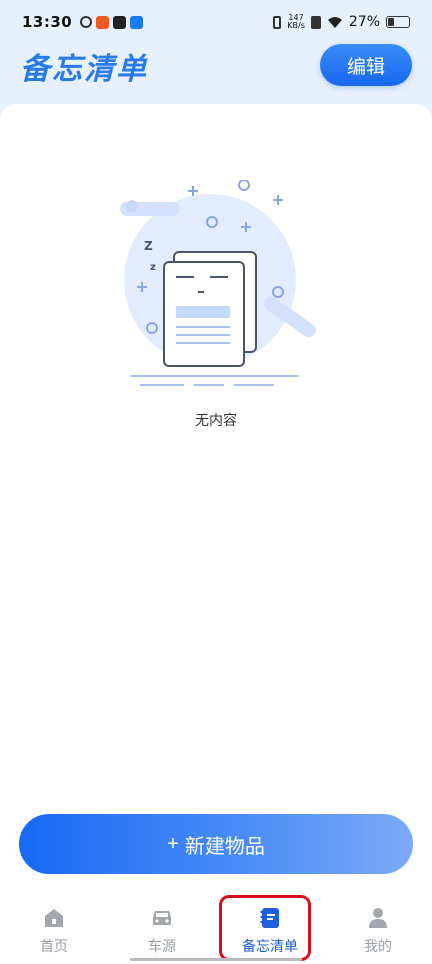 Image resolution: width=432 pixels, height=964 pixels. I want to click on status-bar: 13:30 147 KB/s 27%, so click(216, 22).